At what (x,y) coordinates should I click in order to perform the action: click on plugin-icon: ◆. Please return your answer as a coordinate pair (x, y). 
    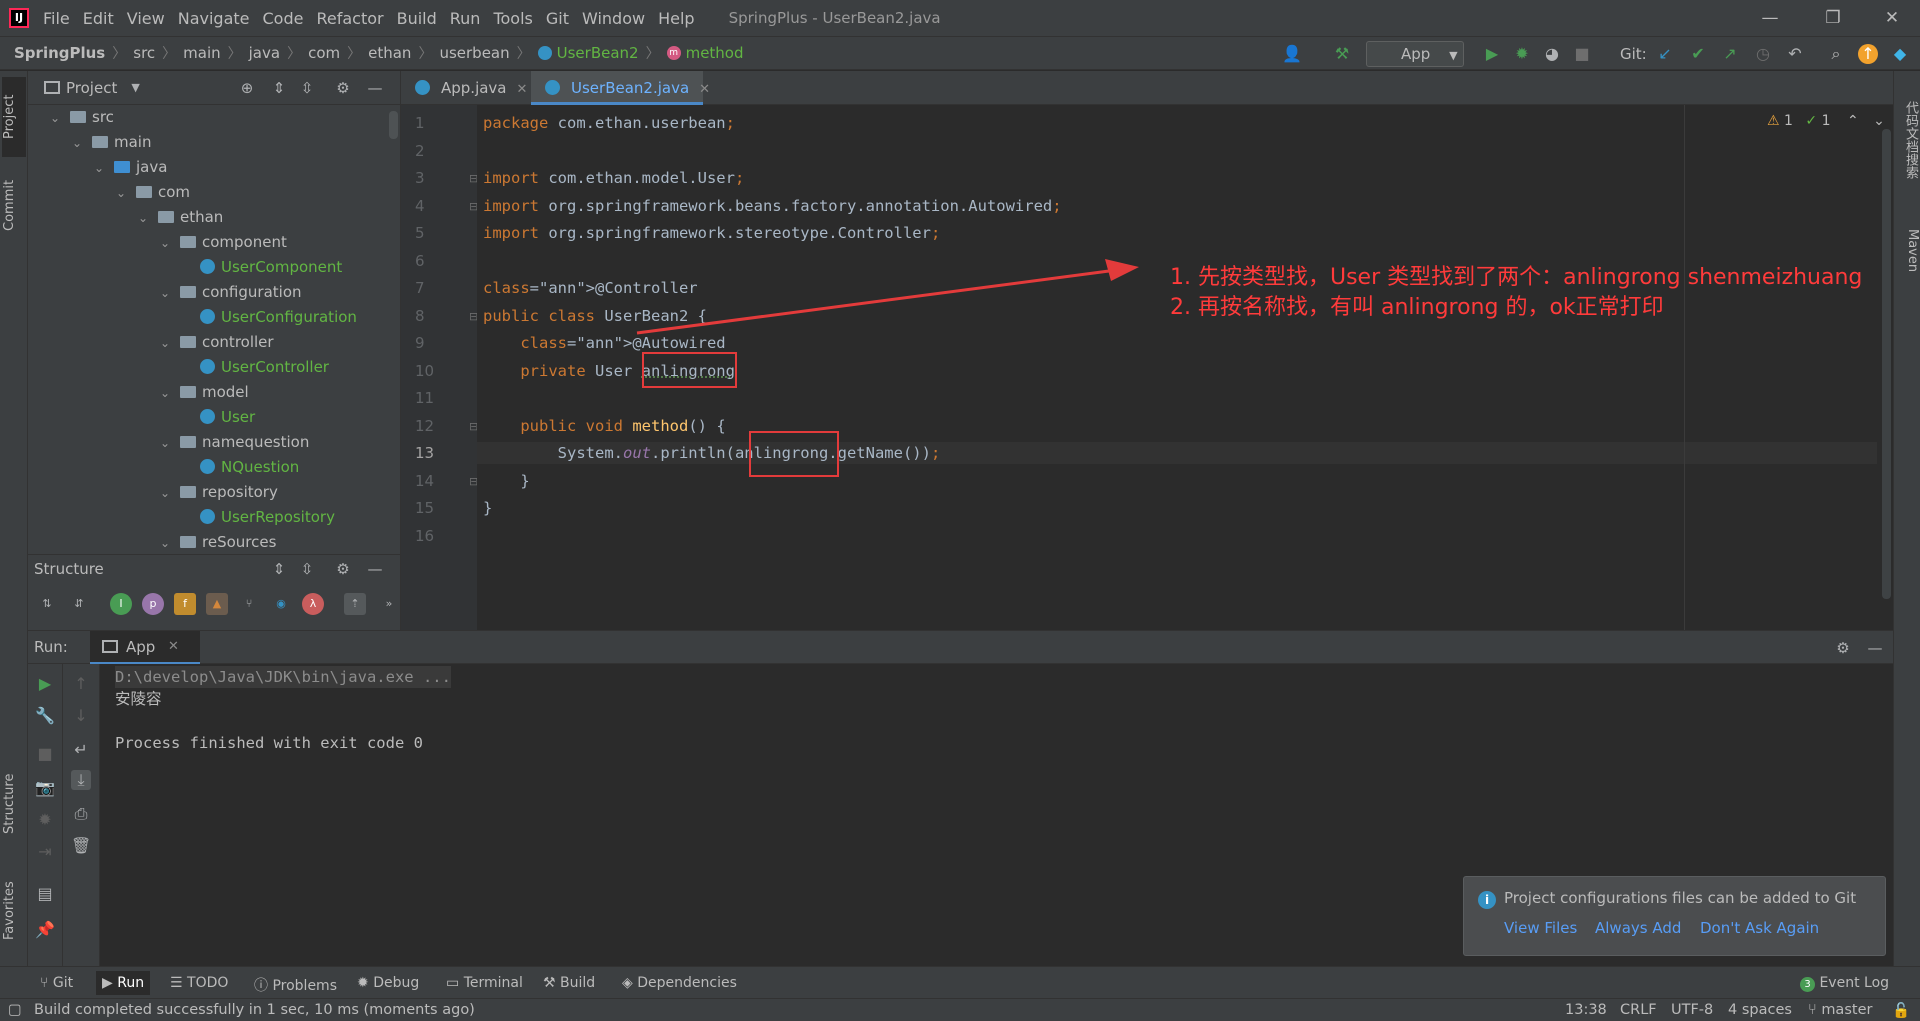
    Looking at the image, I should click on (1900, 54).